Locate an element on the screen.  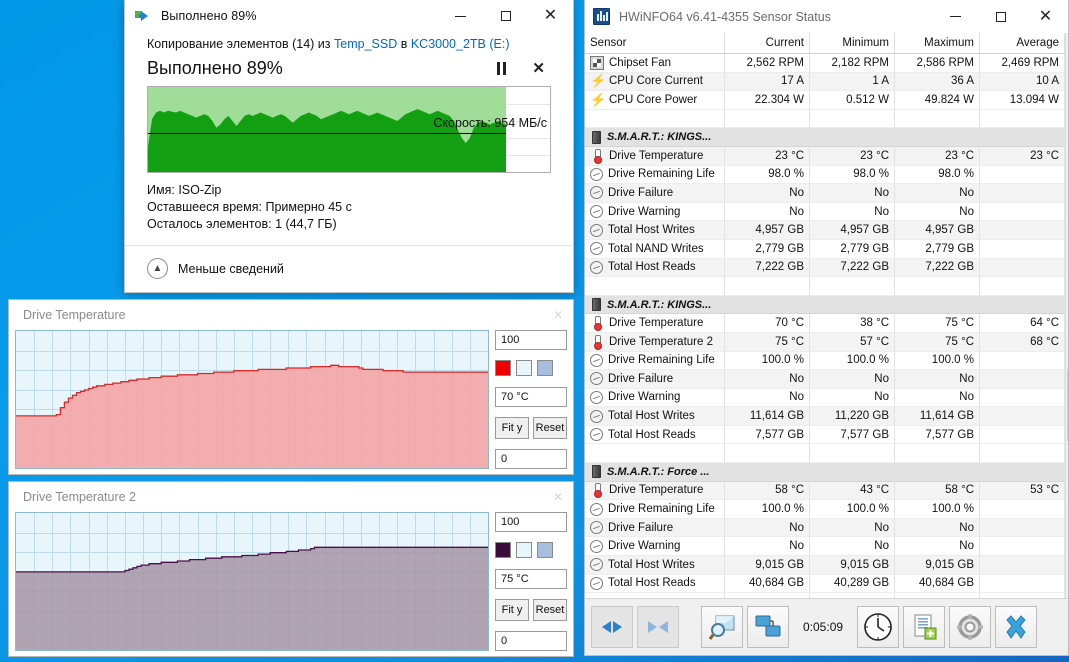
graph2-reset-button: Reset is located at coordinates (550, 609).